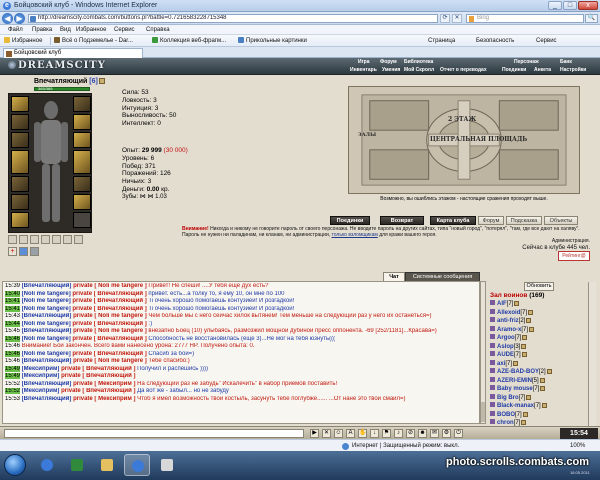 The width and height of the screenshot is (600, 480). What do you see at coordinates (543, 304) in the screenshot?
I see `roster-player: AIF[7]` at bounding box center [543, 304].